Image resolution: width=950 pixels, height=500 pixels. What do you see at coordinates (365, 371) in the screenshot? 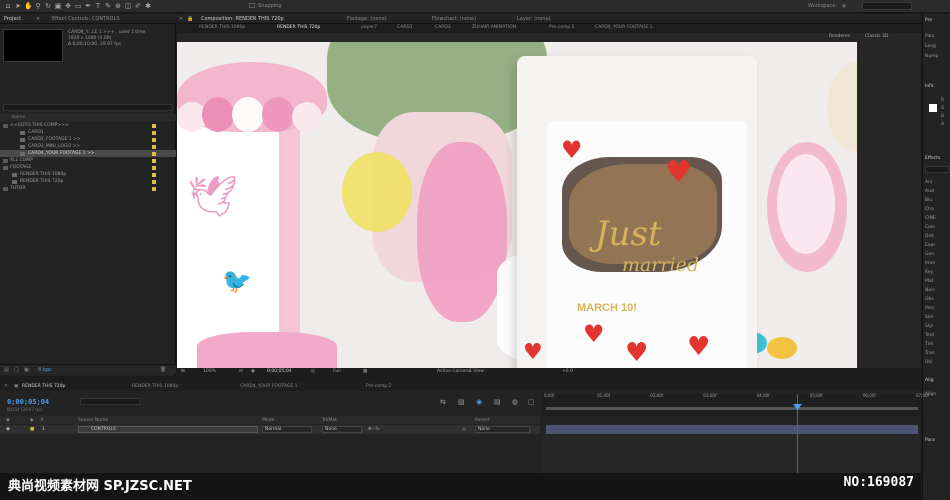
I see `region-icon: ▦` at bounding box center [365, 371].